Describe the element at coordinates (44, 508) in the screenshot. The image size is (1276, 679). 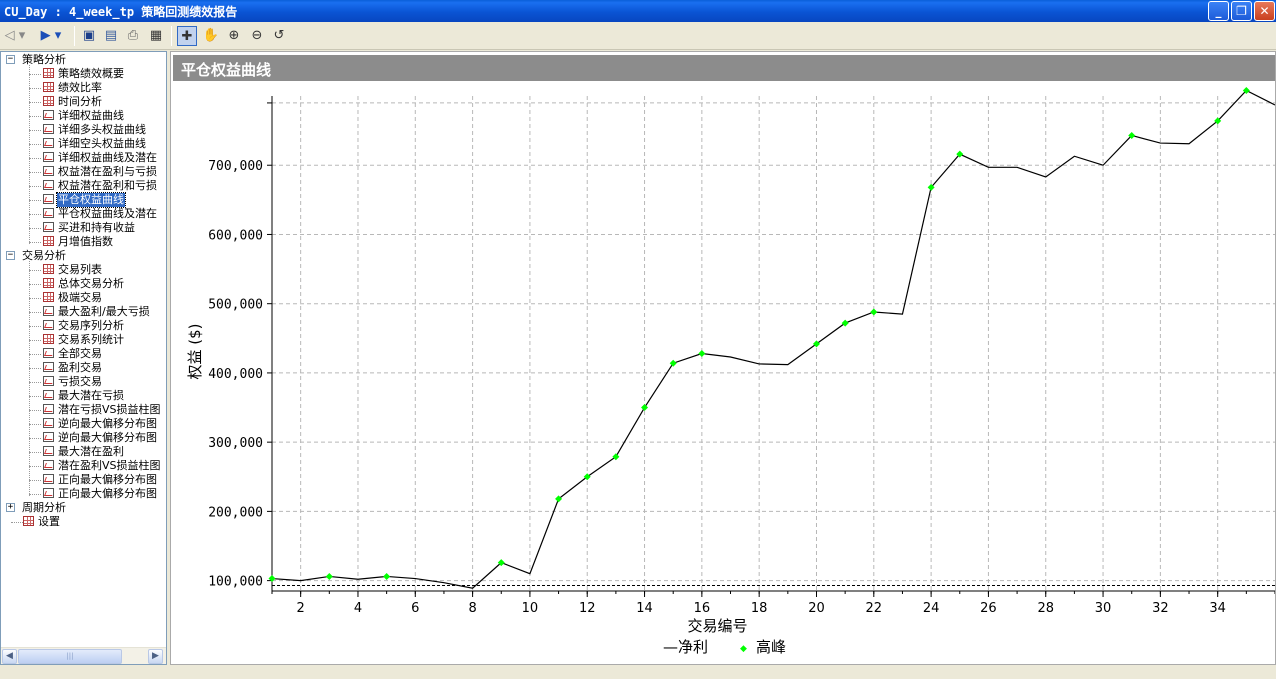
I see `tree-group: 周期分析` at that location.